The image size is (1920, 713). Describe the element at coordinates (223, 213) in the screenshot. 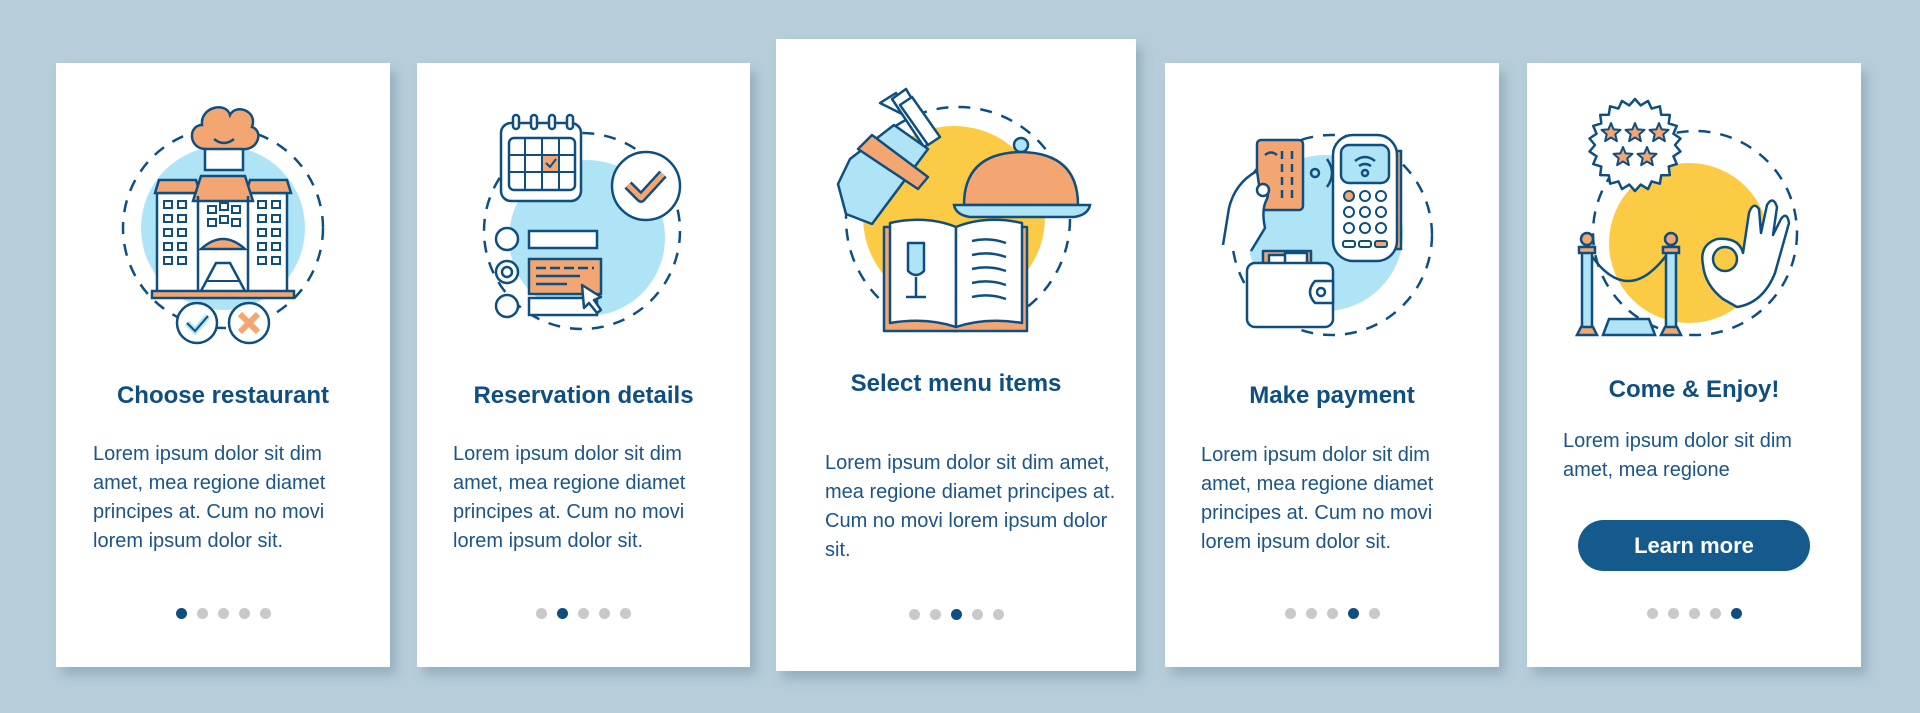

I see `restaurant-building-icon` at that location.